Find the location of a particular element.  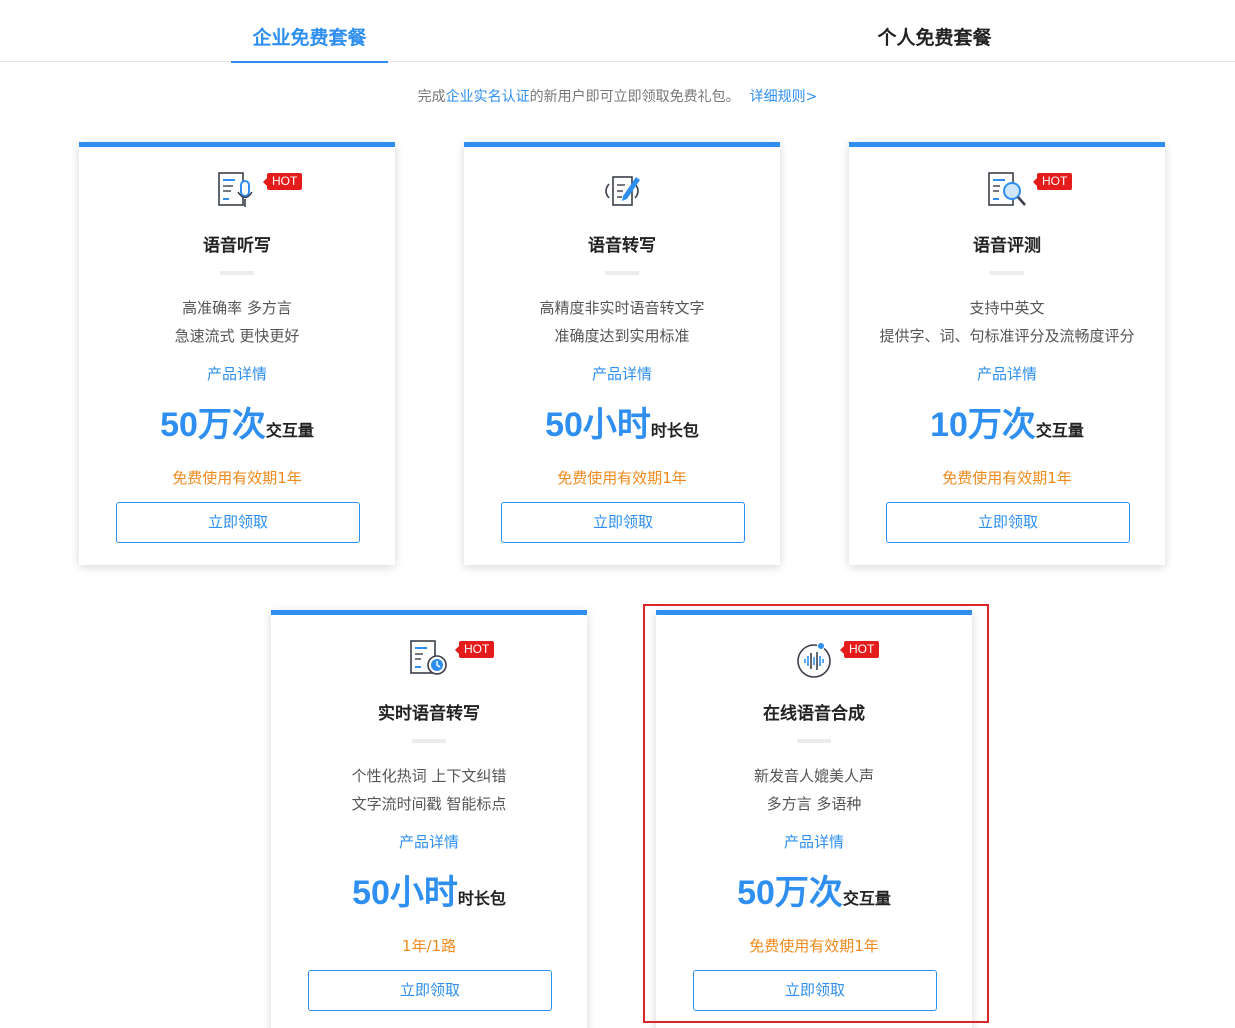

enterprise-verification-link: 企业实名认证 is located at coordinates (488, 97).